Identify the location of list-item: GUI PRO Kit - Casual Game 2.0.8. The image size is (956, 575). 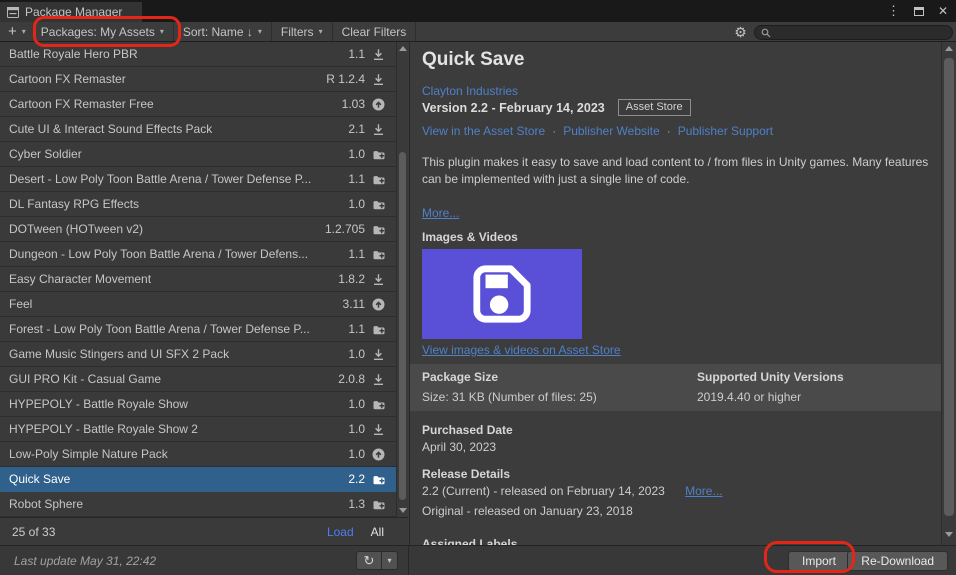
(204, 379).